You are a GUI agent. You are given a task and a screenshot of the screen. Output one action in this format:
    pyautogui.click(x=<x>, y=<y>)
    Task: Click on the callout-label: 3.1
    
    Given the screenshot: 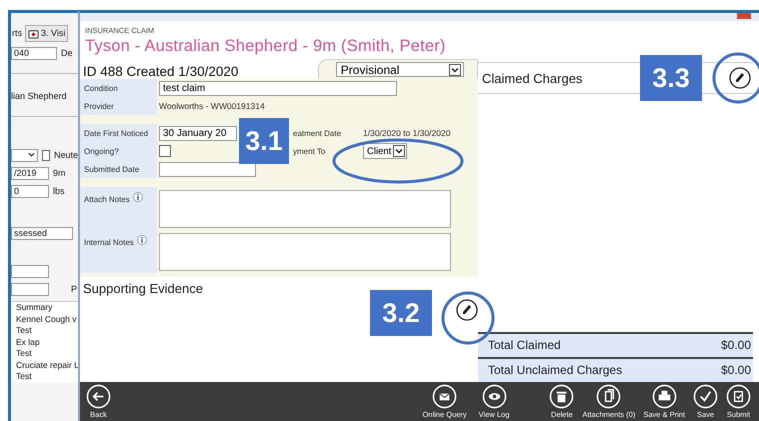 What is the action you would take?
    pyautogui.click(x=264, y=141)
    